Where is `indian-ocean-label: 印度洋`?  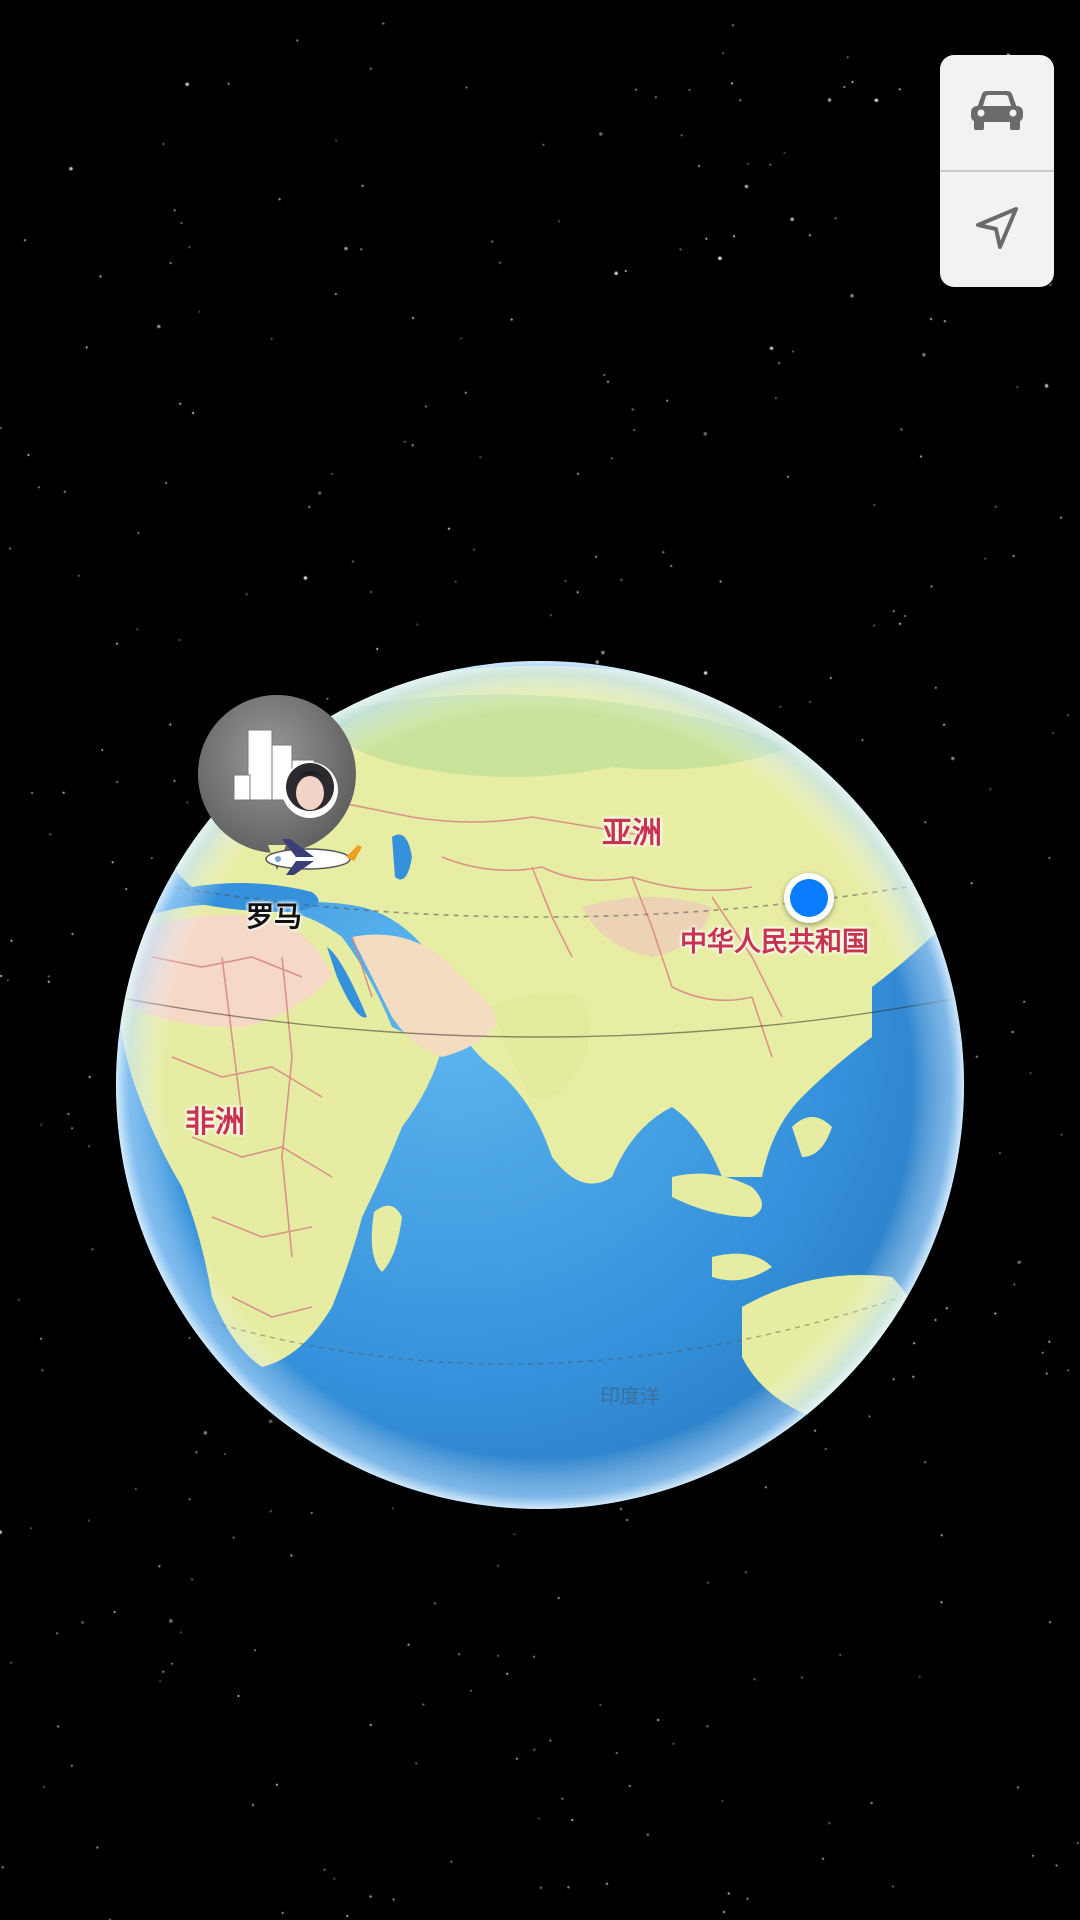 indian-ocean-label: 印度洋 is located at coordinates (630, 1396).